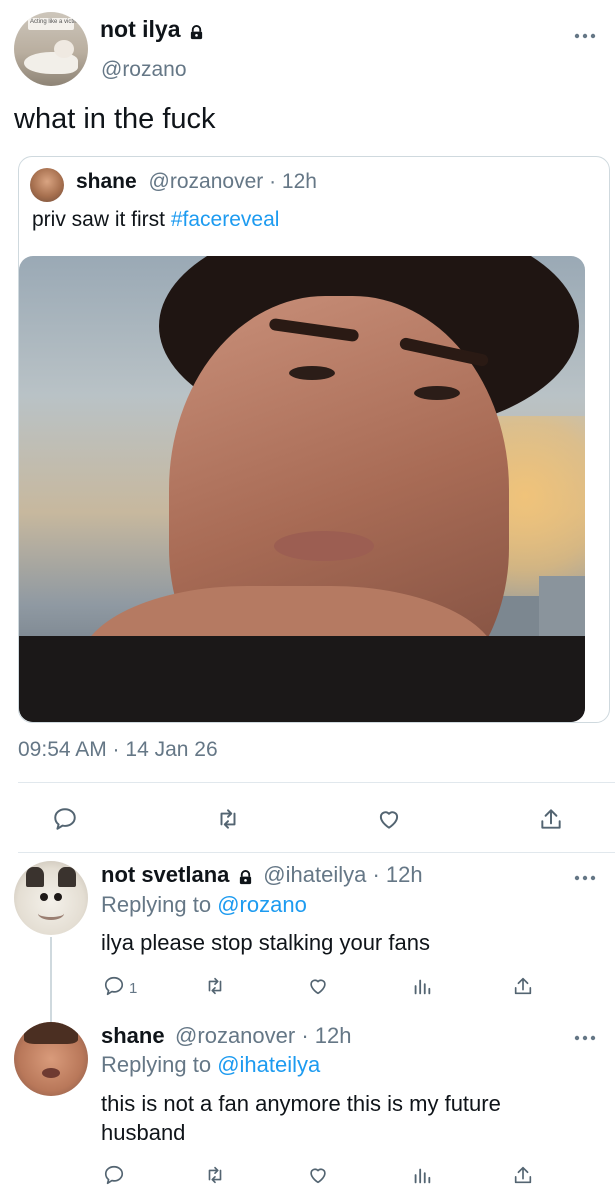 Image resolution: width=615 pixels, height=1200 pixels. Describe the element at coordinates (118, 750) in the screenshot. I see `tweet-timestamp: 09:54 AM · 14 Jan 26` at that location.